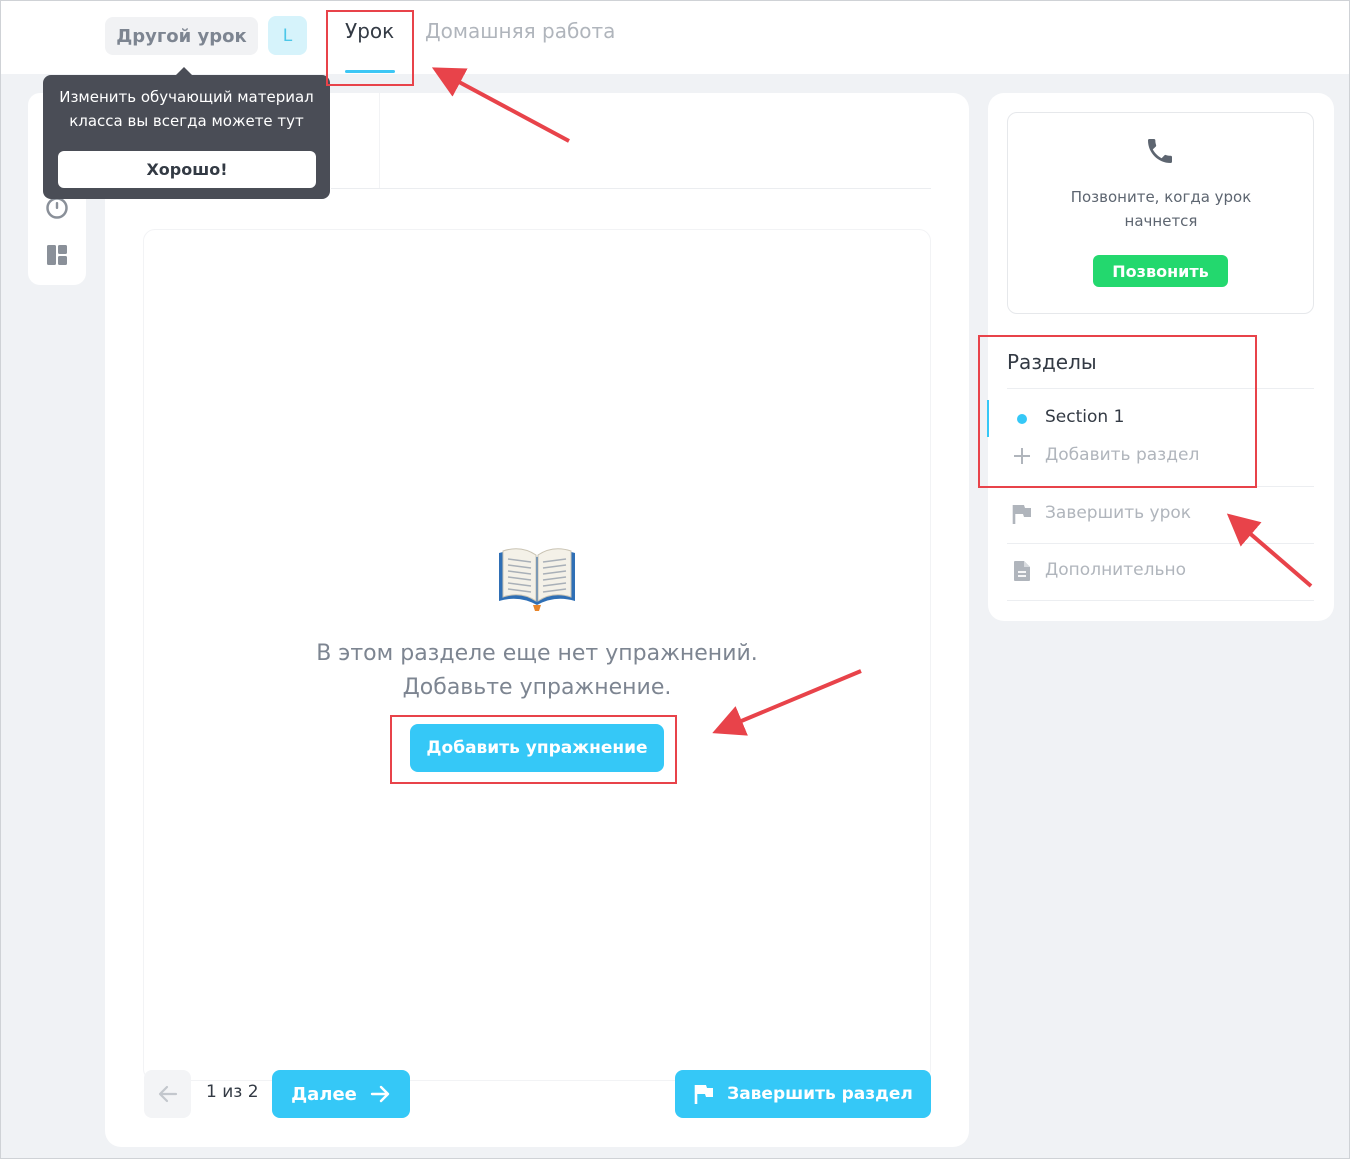  Describe the element at coordinates (57, 208) in the screenshot. I see `timer-icon` at that location.